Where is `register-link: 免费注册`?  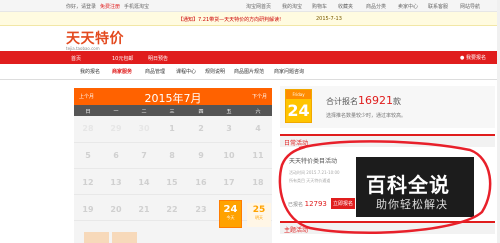
register-link: 免费注册 is located at coordinates (110, 6).